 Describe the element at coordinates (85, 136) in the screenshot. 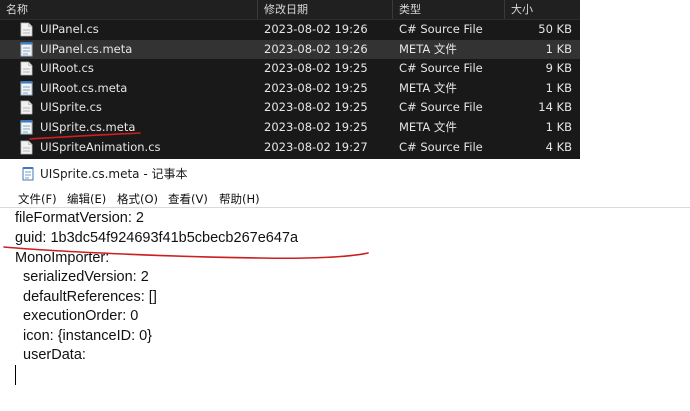

I see `red-underline-annotation-file` at that location.